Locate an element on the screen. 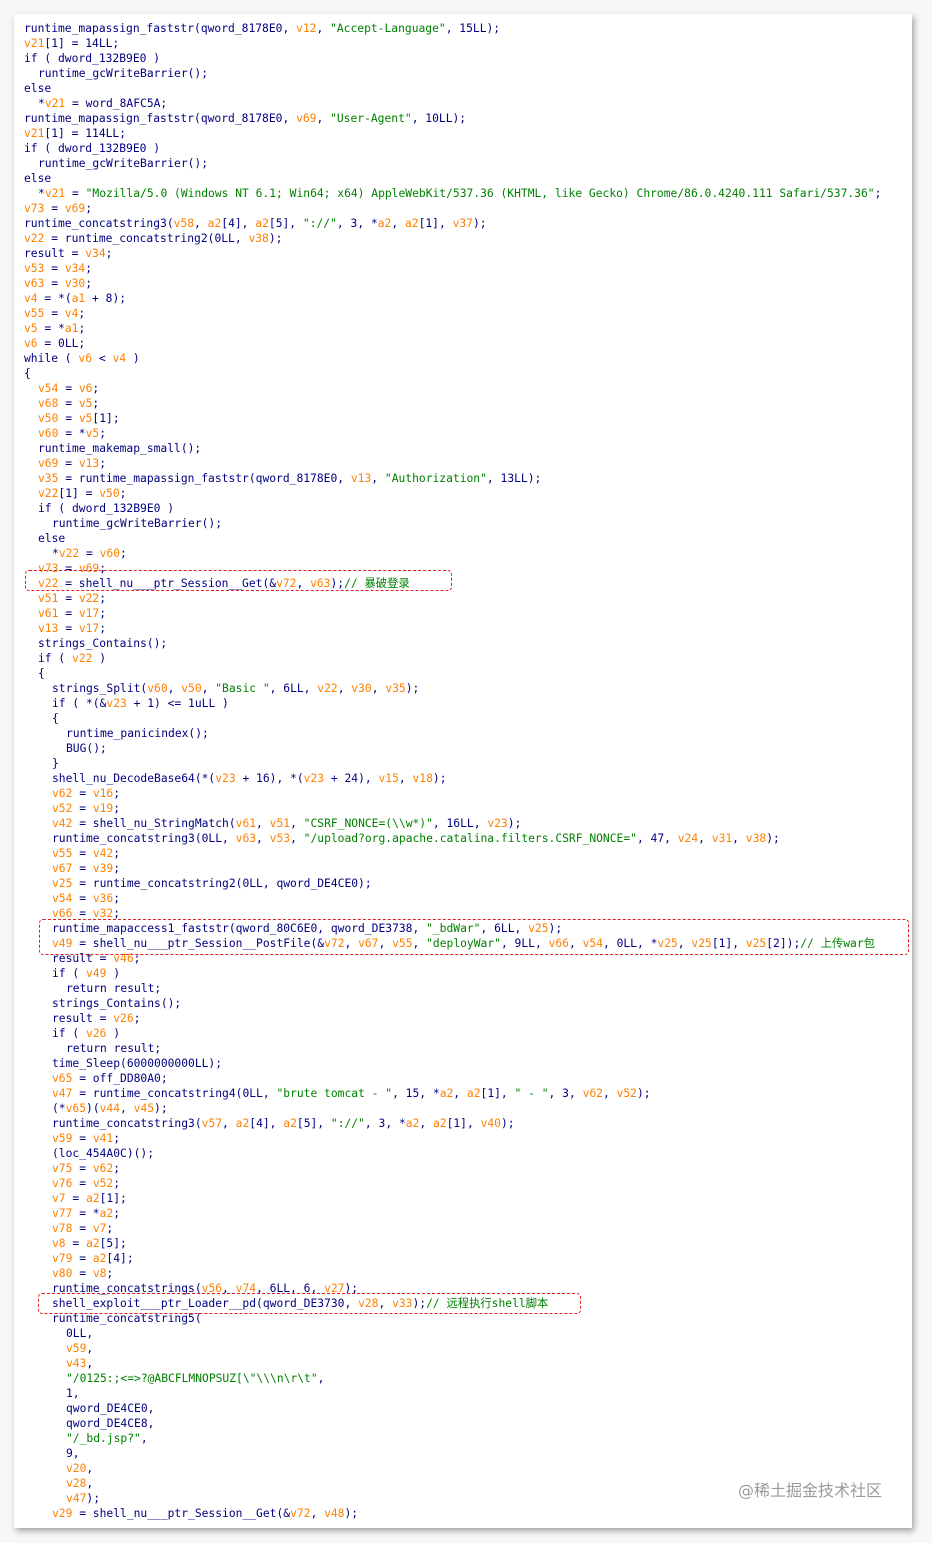 The height and width of the screenshot is (1543, 932). code-line: v79 = a2[4]; is located at coordinates (93, 1258).